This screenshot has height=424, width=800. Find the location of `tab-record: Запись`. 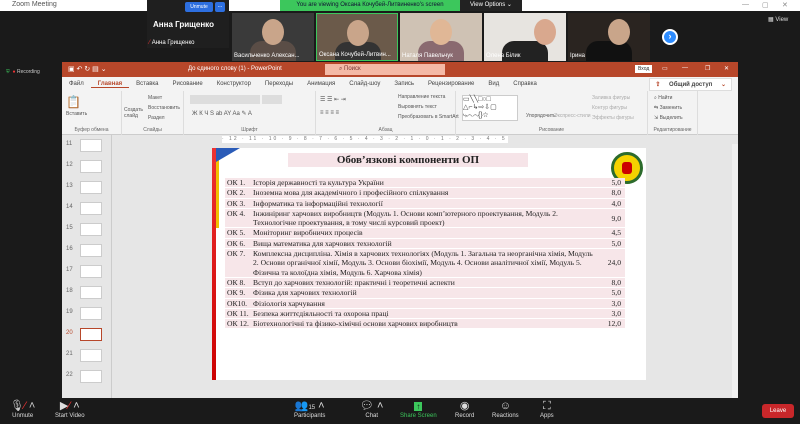

tab-record: Запись is located at coordinates (404, 84).